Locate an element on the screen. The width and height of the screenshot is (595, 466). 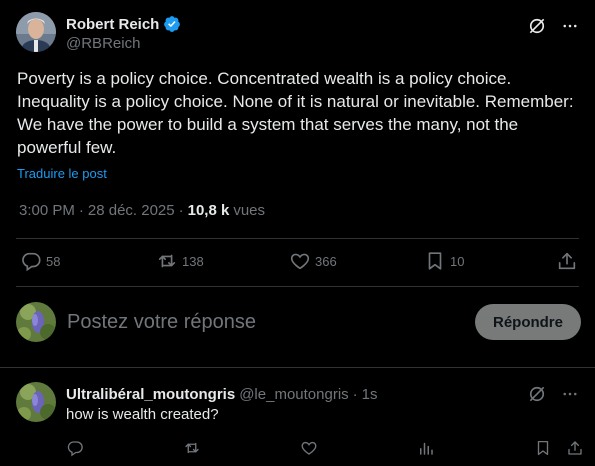
reply-author-name: Ultralibéral_moutongris is located at coordinates (150, 394).